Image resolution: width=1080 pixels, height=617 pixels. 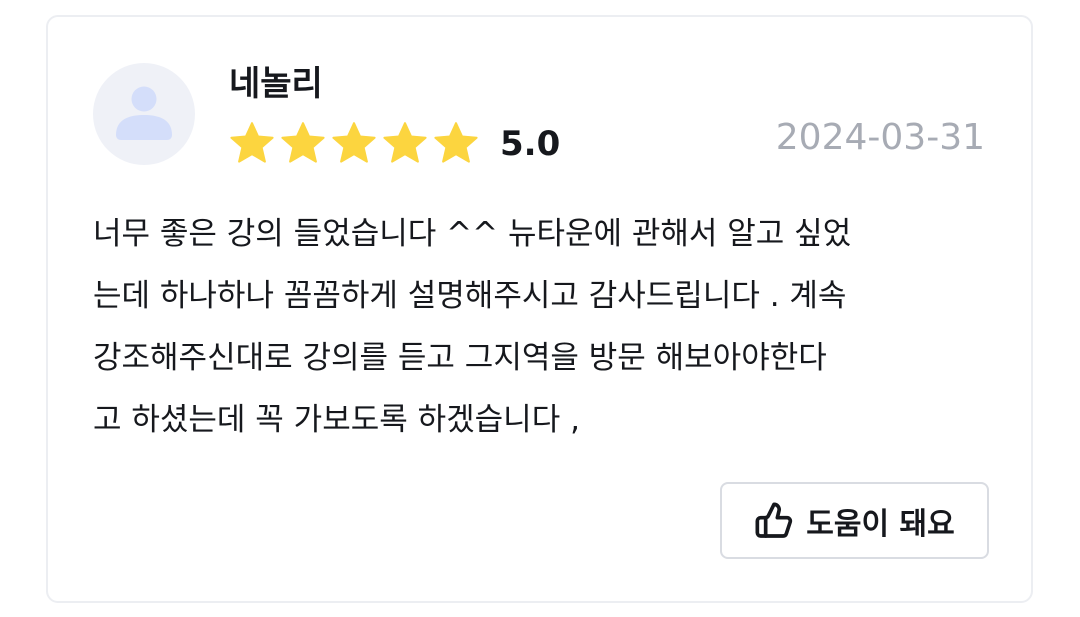 What do you see at coordinates (336, 420) in the screenshot?
I see `review-content-line: 고 하셨는데 꼭 가보도록 하겠습니다 ,` at bounding box center [336, 420].